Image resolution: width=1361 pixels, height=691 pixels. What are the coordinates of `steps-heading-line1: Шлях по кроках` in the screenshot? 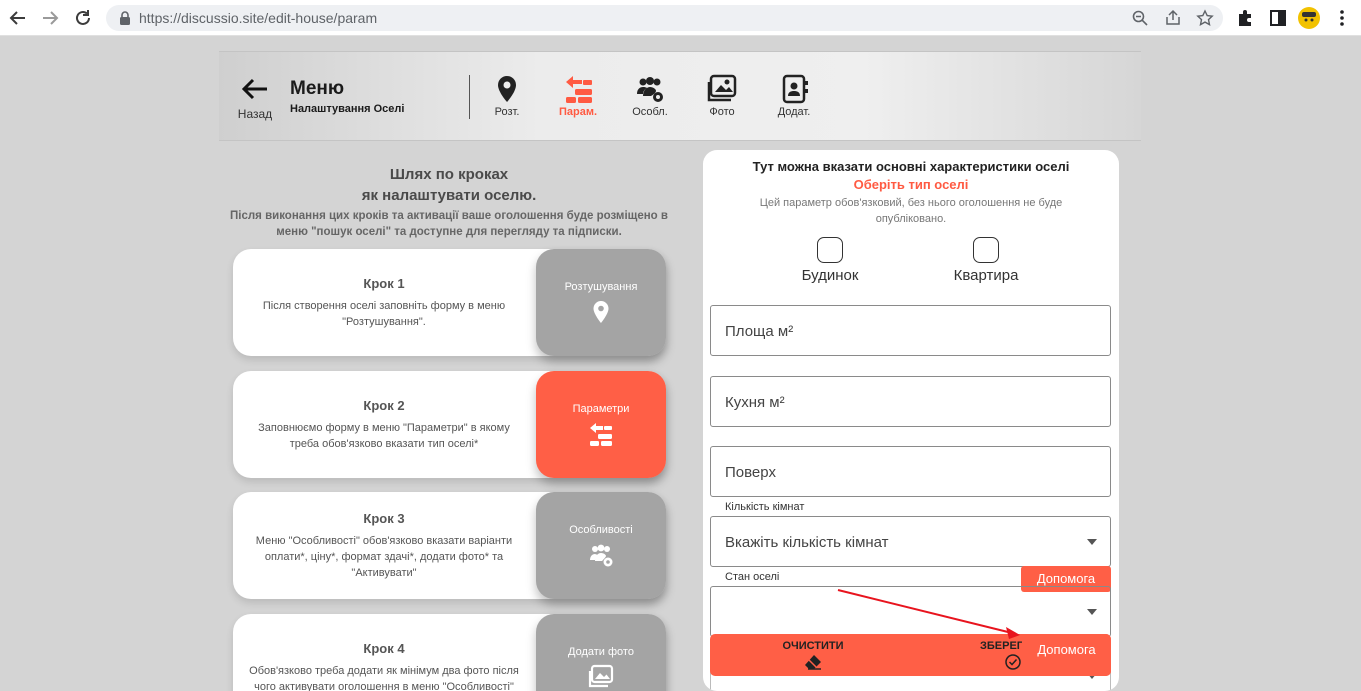 It's located at (449, 174).